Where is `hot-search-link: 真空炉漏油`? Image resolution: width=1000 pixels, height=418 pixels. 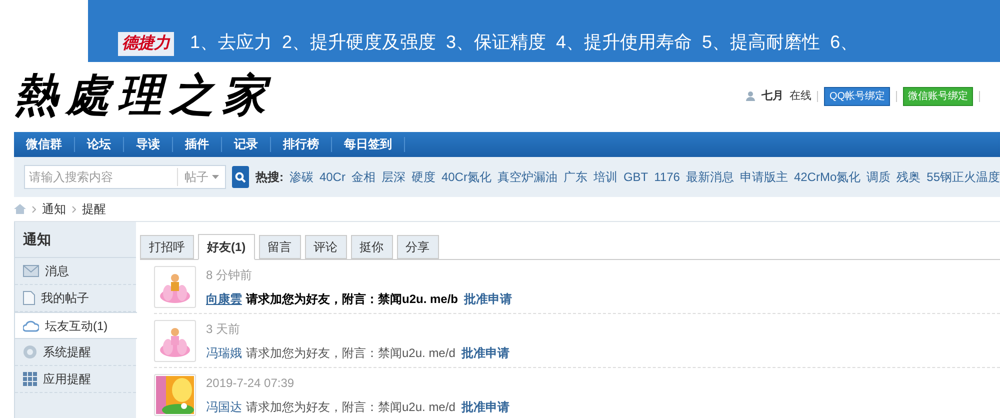
hot-search-link: 真空炉漏油 is located at coordinates (527, 177).